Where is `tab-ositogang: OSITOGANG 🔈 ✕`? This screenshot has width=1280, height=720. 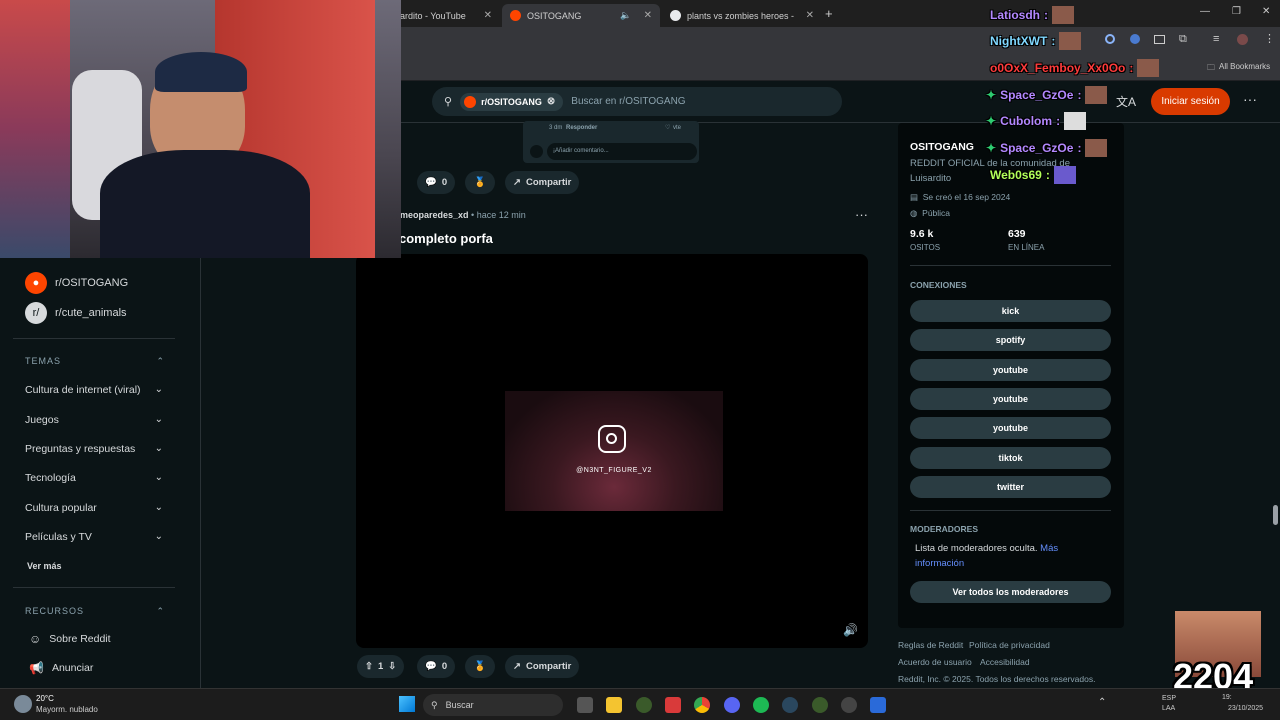
tab-ositogang: OSITOGANG 🔈 ✕ is located at coordinates (581, 15).